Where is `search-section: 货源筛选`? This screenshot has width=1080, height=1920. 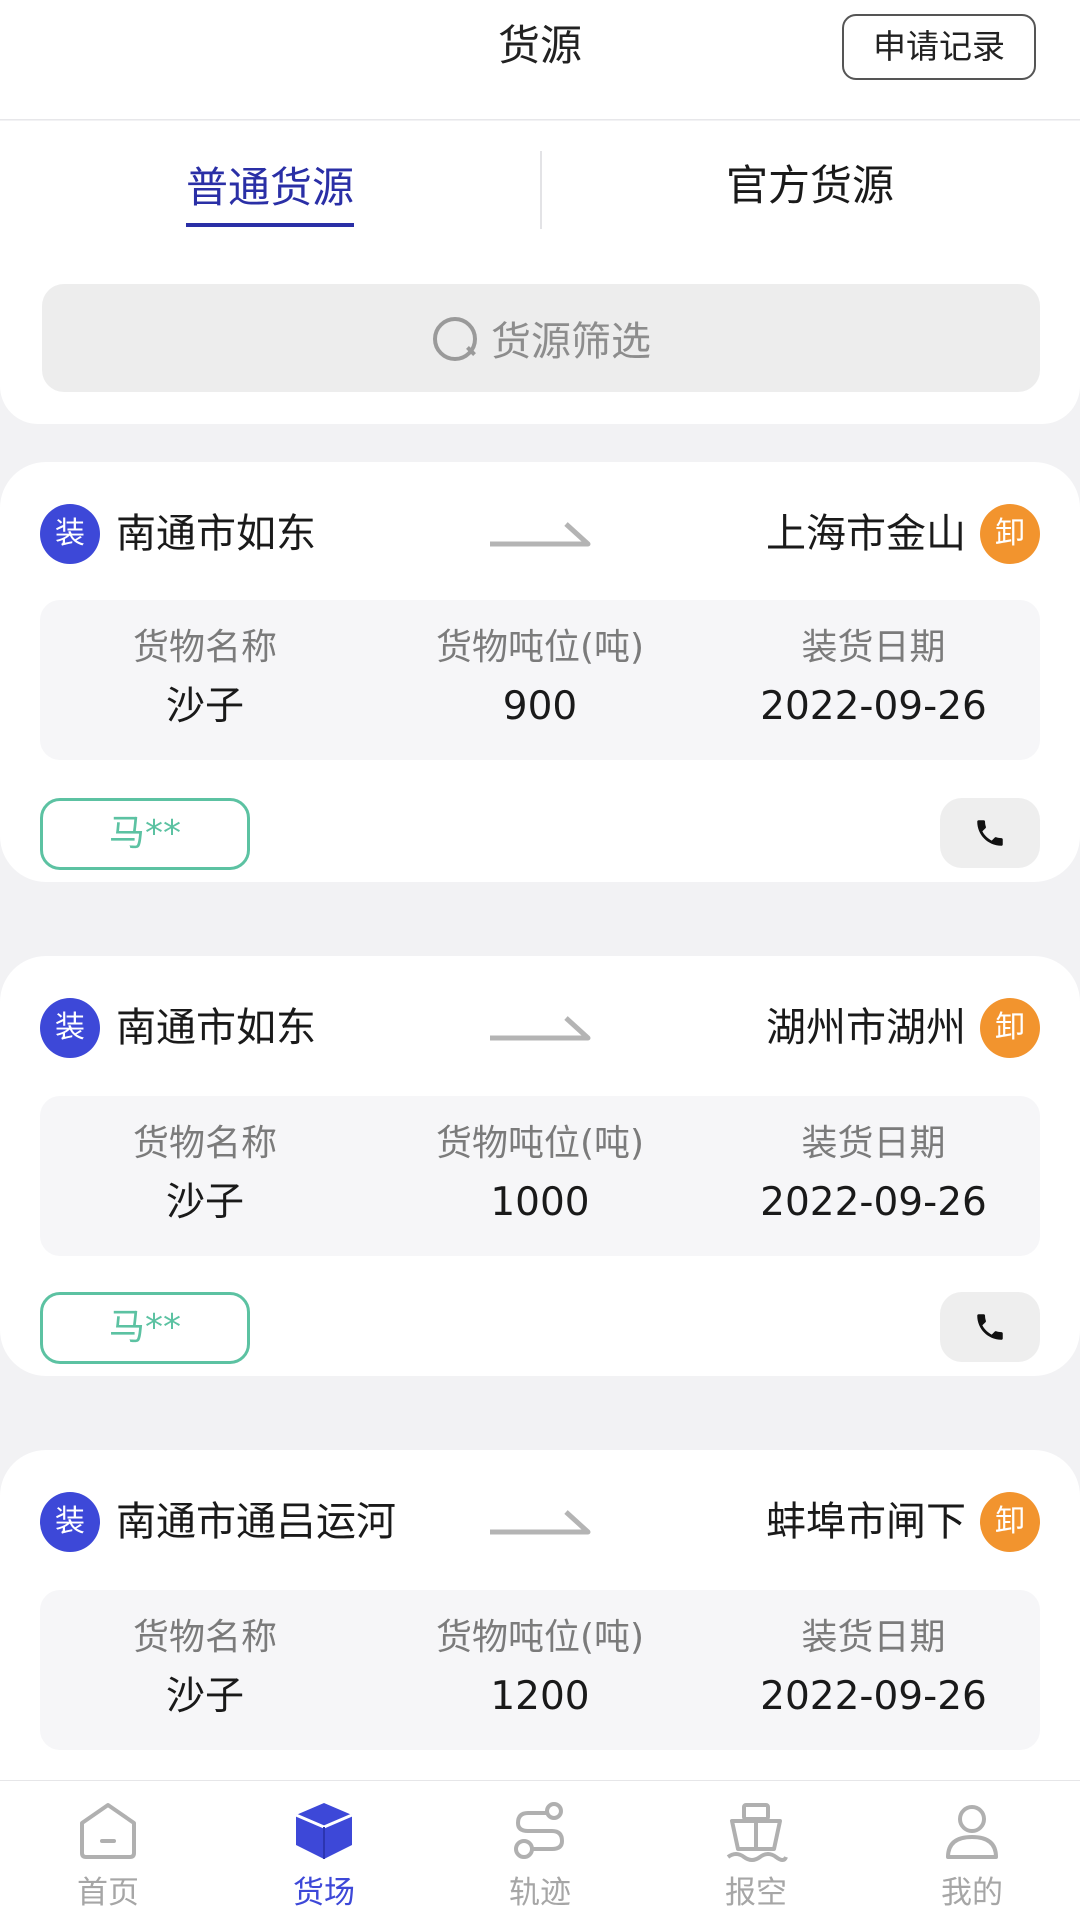 search-section: 货源筛选 is located at coordinates (540, 340).